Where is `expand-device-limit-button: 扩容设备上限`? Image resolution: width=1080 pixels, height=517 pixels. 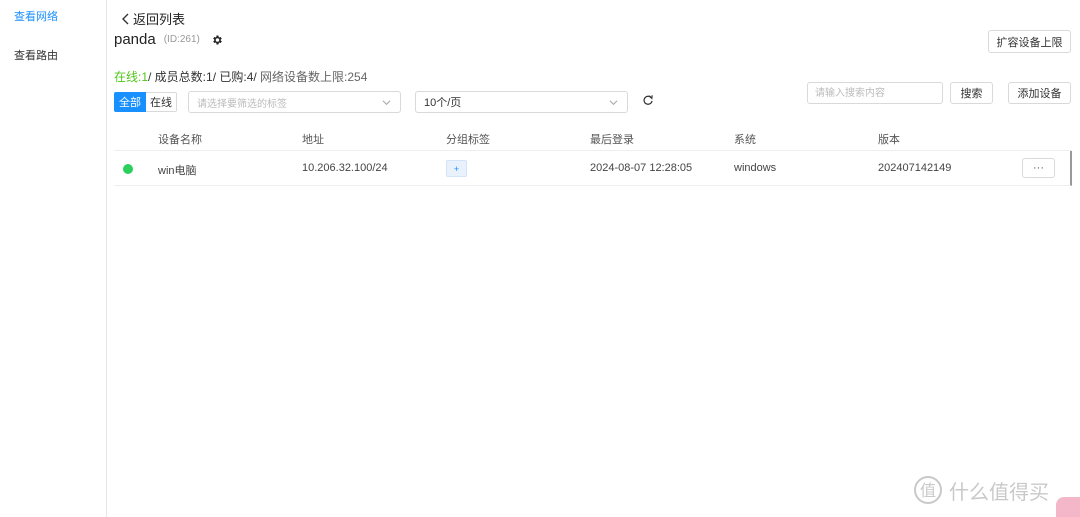 expand-device-limit-button: 扩容设备上限 is located at coordinates (1029, 41).